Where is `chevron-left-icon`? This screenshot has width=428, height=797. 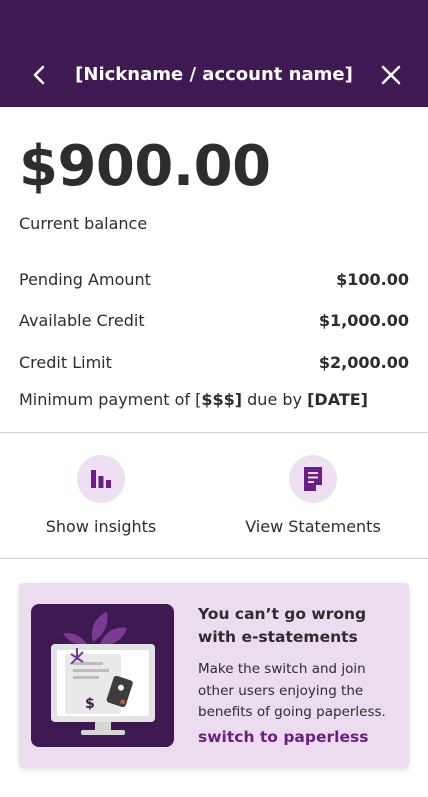 chevron-left-icon is located at coordinates (39, 75).